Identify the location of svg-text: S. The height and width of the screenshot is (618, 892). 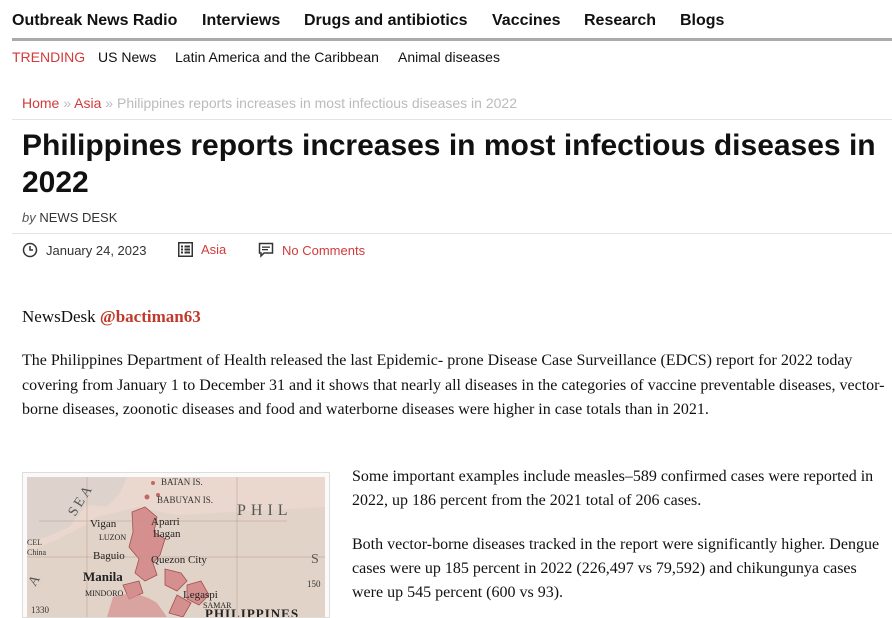
(315, 559).